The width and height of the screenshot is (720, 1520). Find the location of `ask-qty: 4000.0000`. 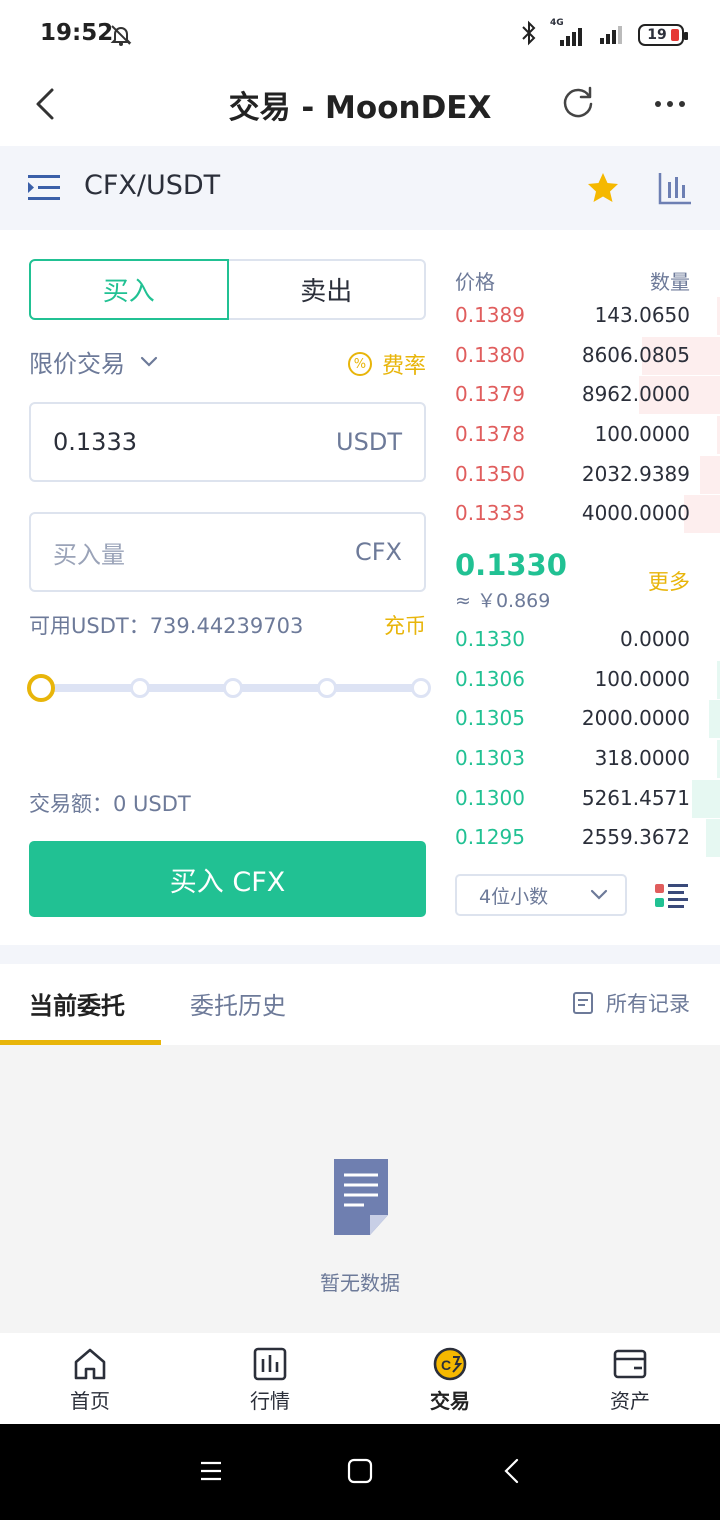

ask-qty: 4000.0000 is located at coordinates (635, 513).